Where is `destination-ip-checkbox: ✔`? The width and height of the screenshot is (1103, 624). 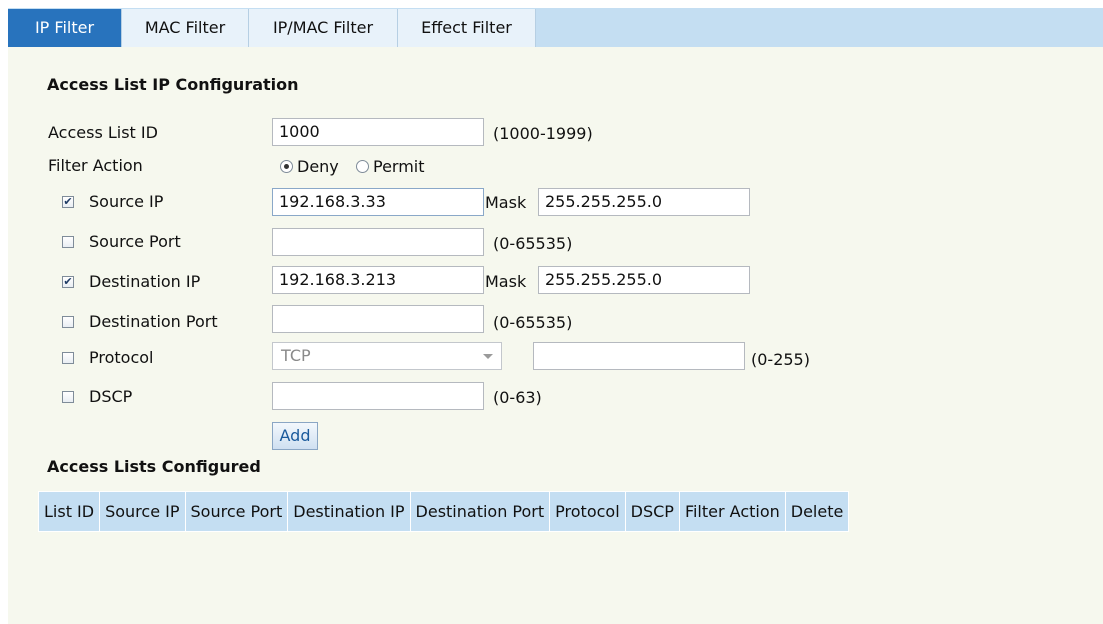 destination-ip-checkbox: ✔ is located at coordinates (68, 282).